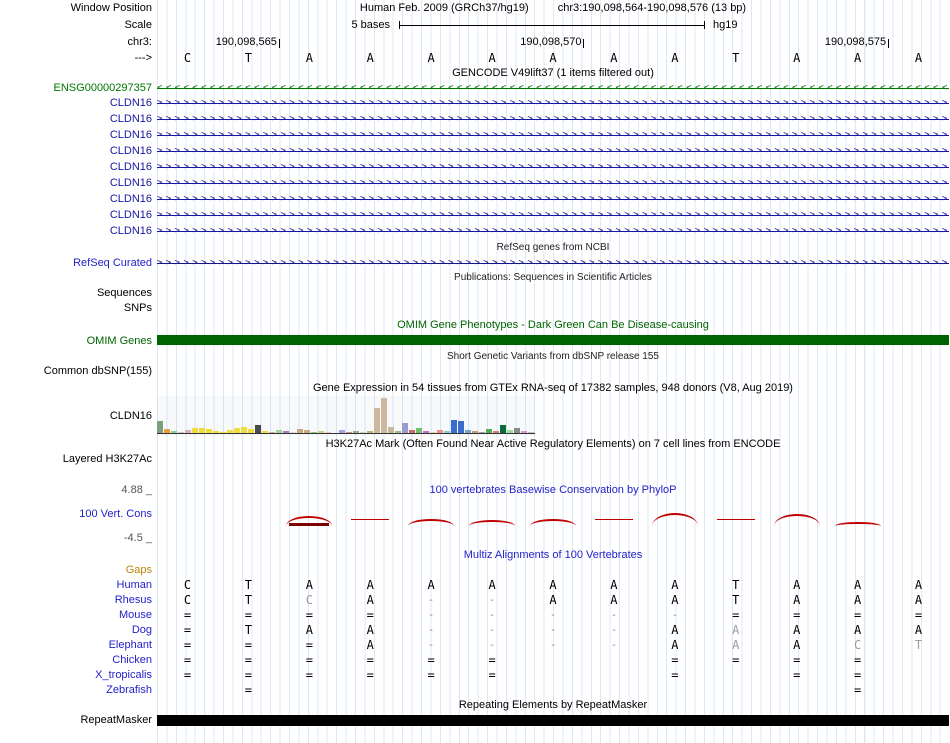  What do you see at coordinates (76, 459) in the screenshot?
I see `track-label-layered-h3k27ac: Layered H3K27Ac` at bounding box center [76, 459].